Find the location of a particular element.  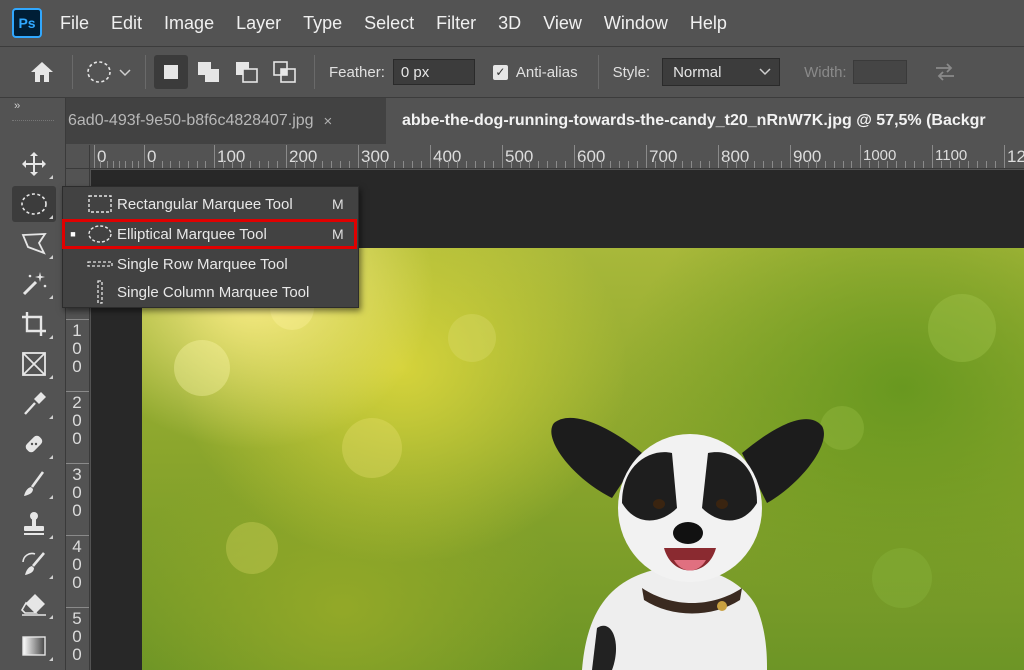

lasso-tool is located at coordinates (34, 244).